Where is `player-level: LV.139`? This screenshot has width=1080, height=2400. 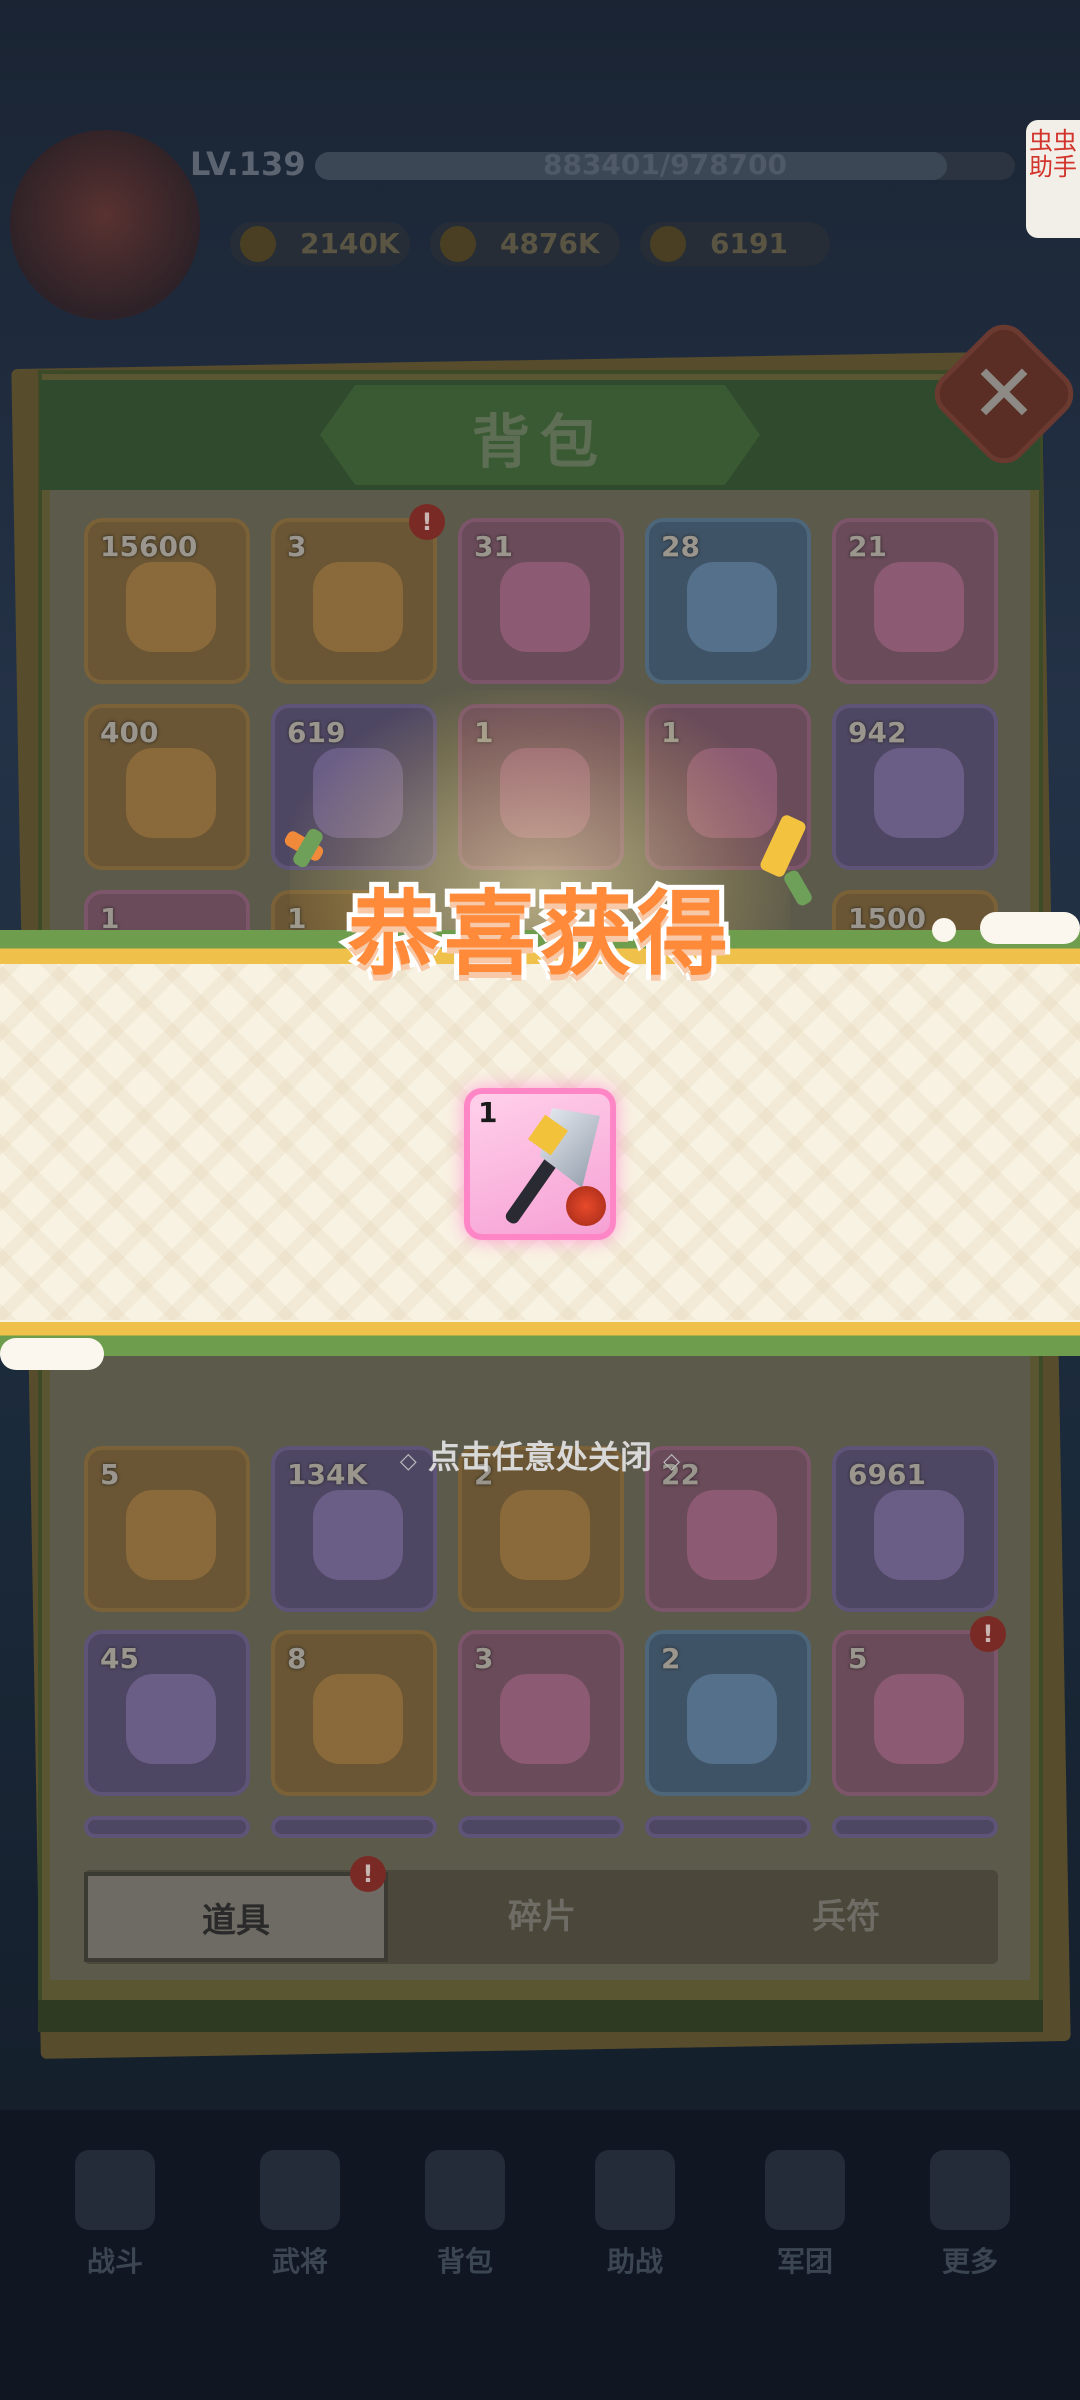
player-level: LV.139 is located at coordinates (248, 164).